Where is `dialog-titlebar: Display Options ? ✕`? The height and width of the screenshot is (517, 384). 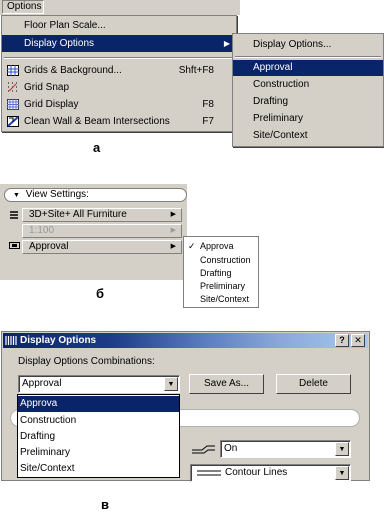 dialog-titlebar: Display Options ? ✕ is located at coordinates (185, 340).